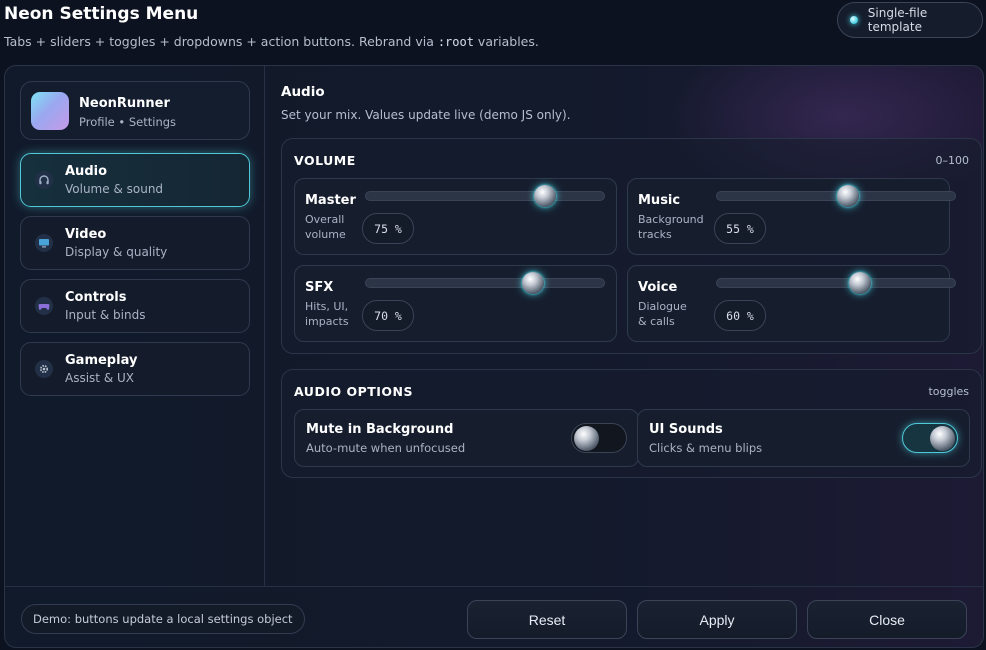  Describe the element at coordinates (86, 171) in the screenshot. I see `sidebar-item-label: Audio` at that location.